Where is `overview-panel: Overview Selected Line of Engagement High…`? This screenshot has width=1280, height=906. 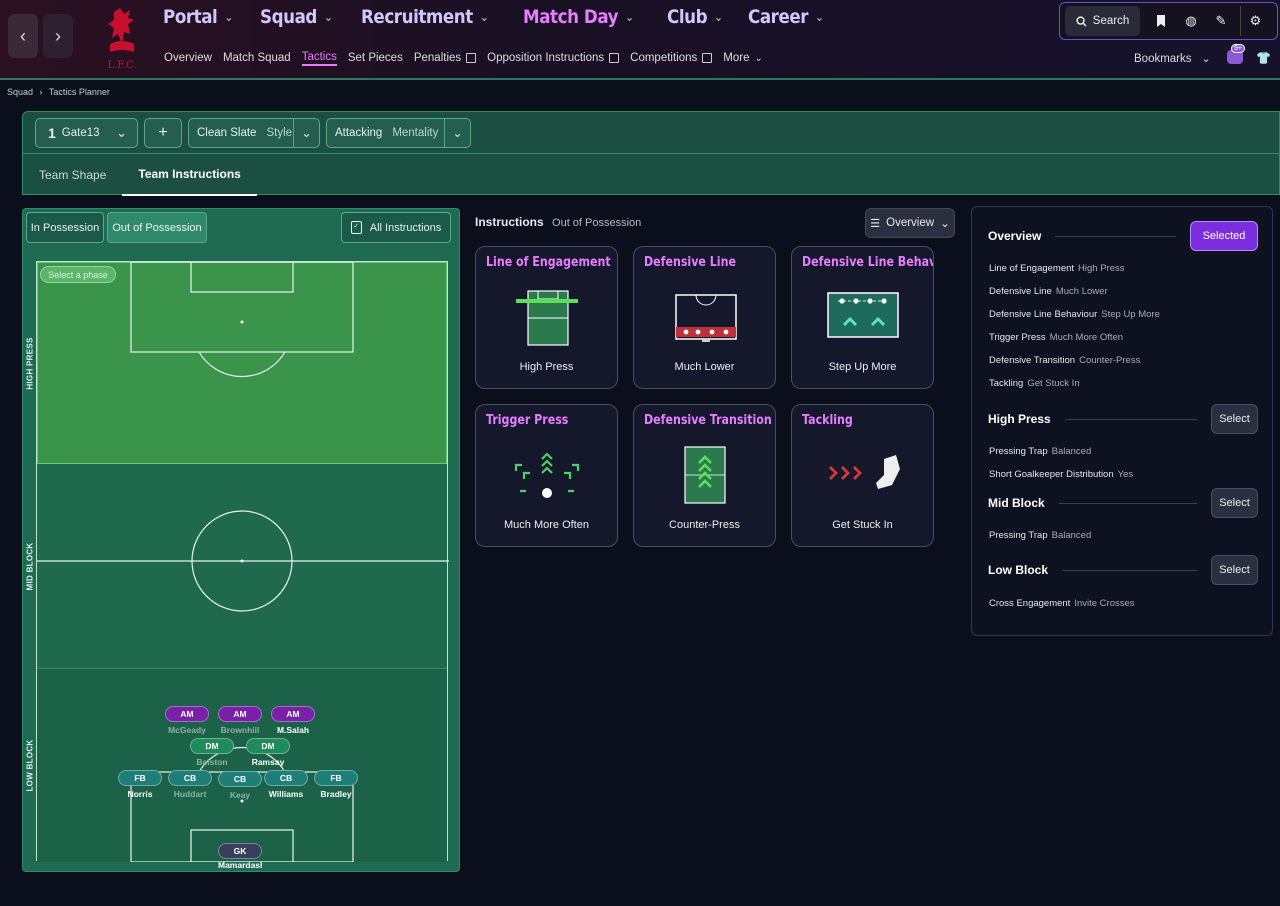 overview-panel: Overview Selected Line of Engagement High… is located at coordinates (1122, 421).